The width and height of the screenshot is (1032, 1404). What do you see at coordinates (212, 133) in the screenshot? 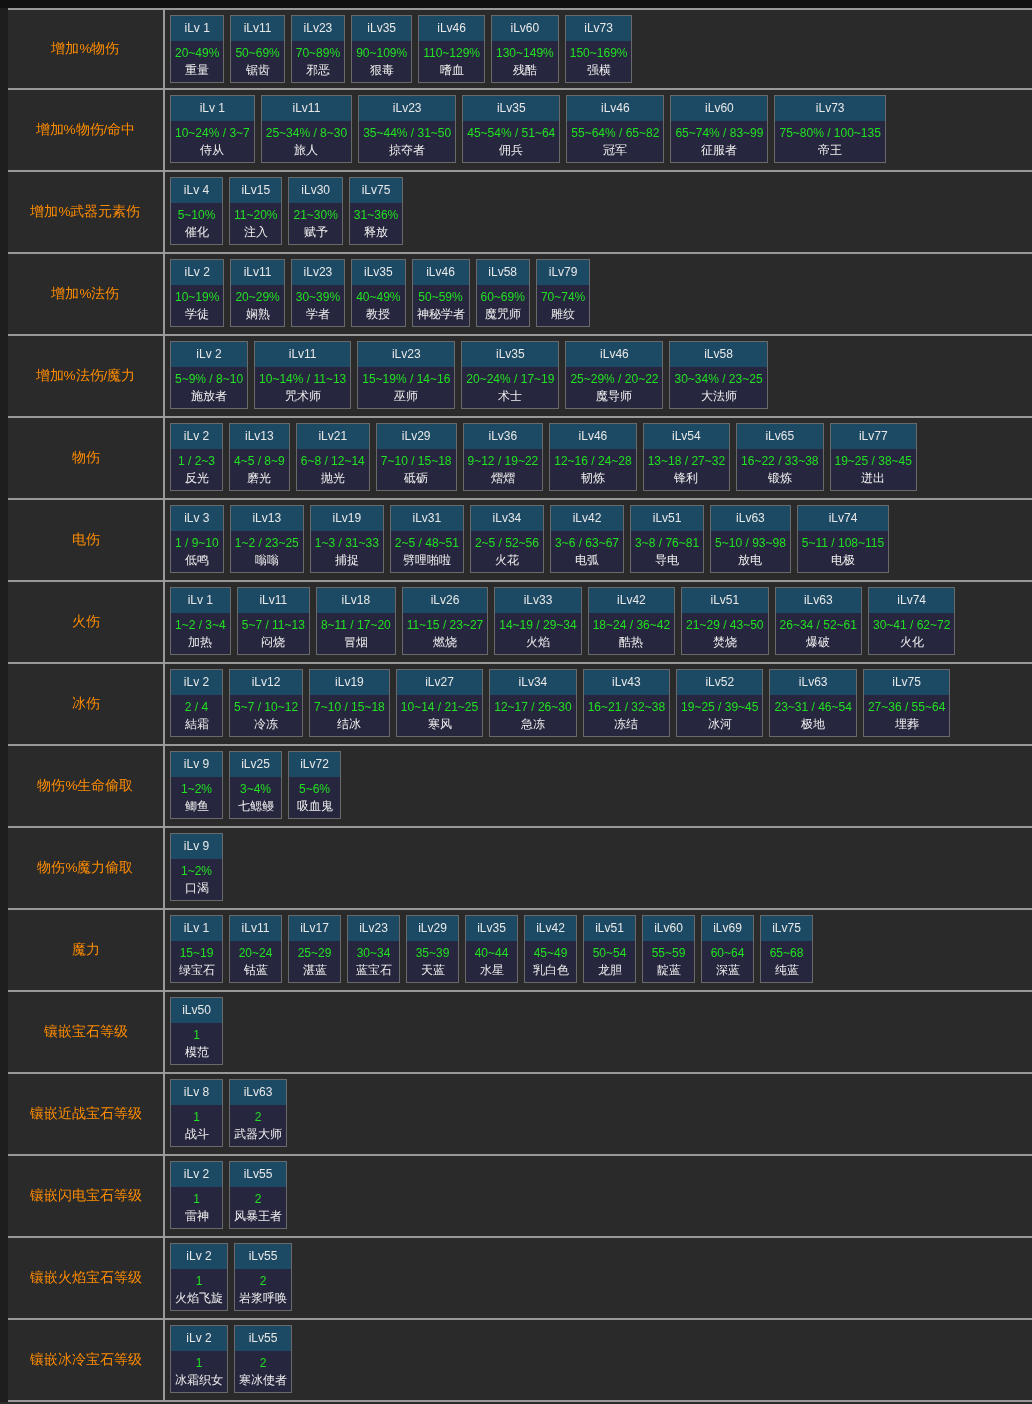
I see `stat-range: 10~24% / 3~7` at bounding box center [212, 133].